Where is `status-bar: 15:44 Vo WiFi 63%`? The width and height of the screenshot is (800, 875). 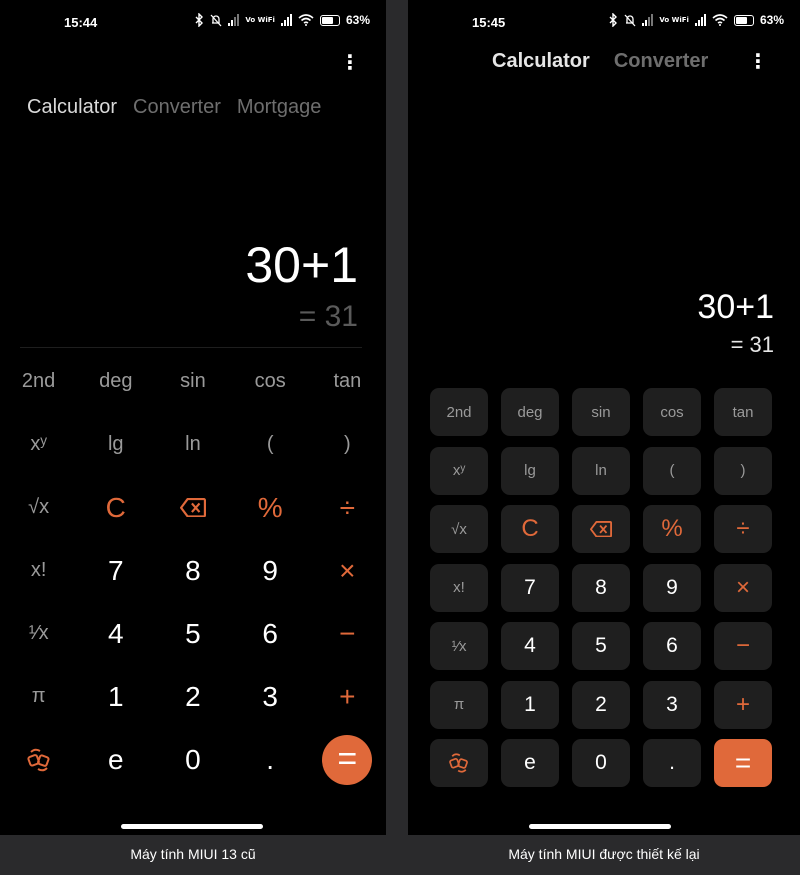
status-bar: 15:44 Vo WiFi 63% is located at coordinates (193, 23).